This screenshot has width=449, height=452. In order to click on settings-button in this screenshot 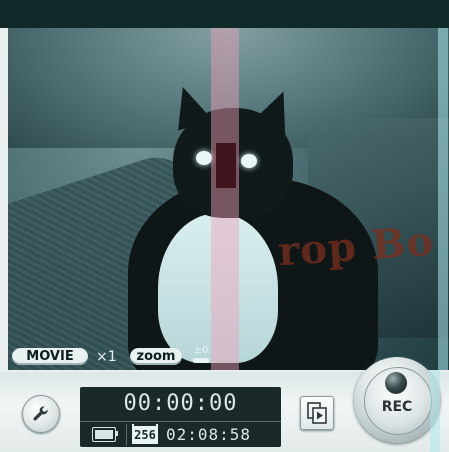, I will do `click(41, 414)`.